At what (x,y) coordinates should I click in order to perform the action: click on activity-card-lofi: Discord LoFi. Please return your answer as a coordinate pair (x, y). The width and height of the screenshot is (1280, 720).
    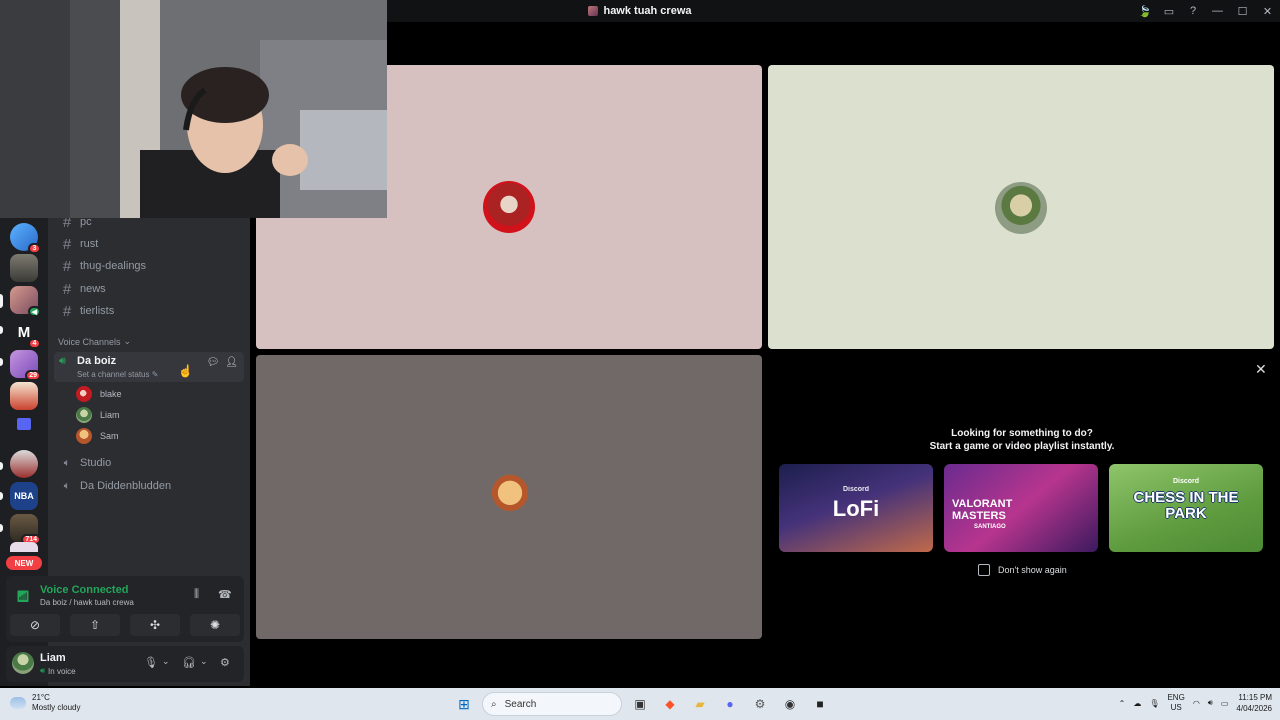
    Looking at the image, I should click on (856, 508).